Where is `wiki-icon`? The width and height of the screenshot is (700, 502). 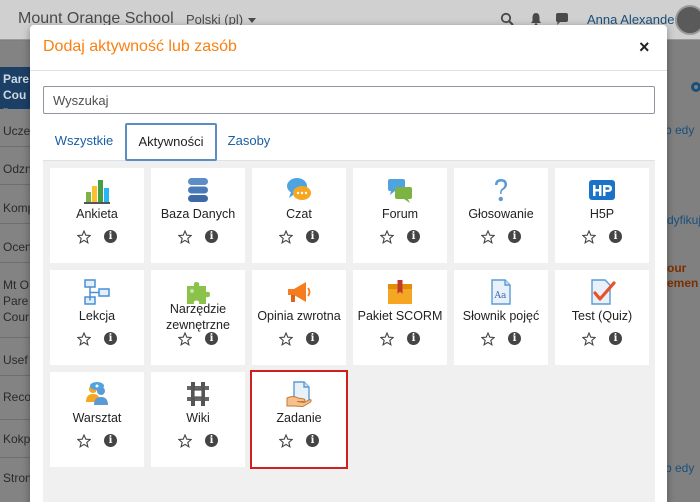 wiki-icon is located at coordinates (198, 394).